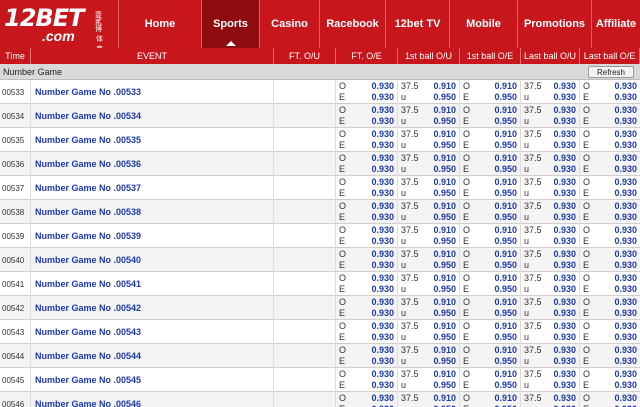 Image resolution: width=640 pixels, height=407 pixels. What do you see at coordinates (152, 284) in the screenshot?
I see `event-name-link: Number Game No .00541` at bounding box center [152, 284].